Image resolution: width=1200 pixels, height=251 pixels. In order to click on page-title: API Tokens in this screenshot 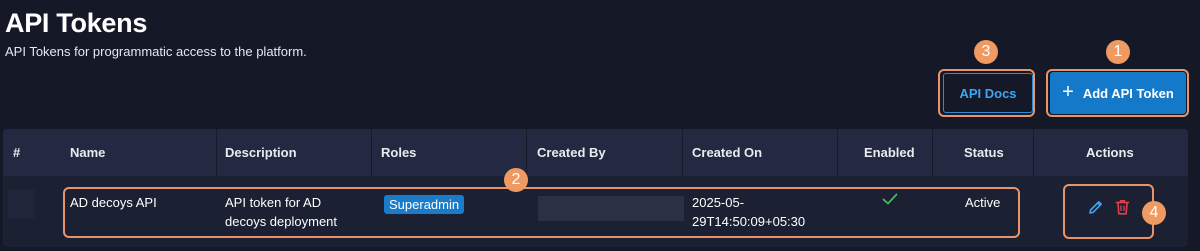, I will do `click(76, 23)`.